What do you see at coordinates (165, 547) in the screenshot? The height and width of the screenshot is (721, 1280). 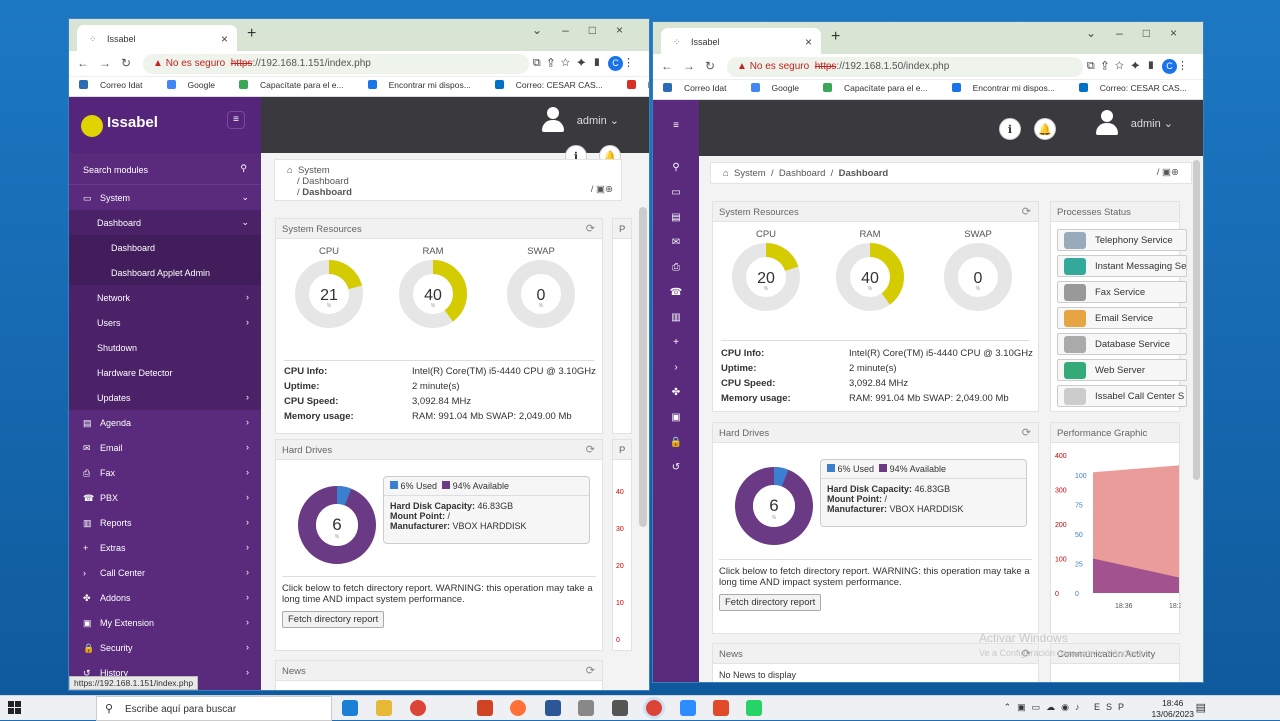 I see `sidebar-item-extras: + Extras ›` at bounding box center [165, 547].